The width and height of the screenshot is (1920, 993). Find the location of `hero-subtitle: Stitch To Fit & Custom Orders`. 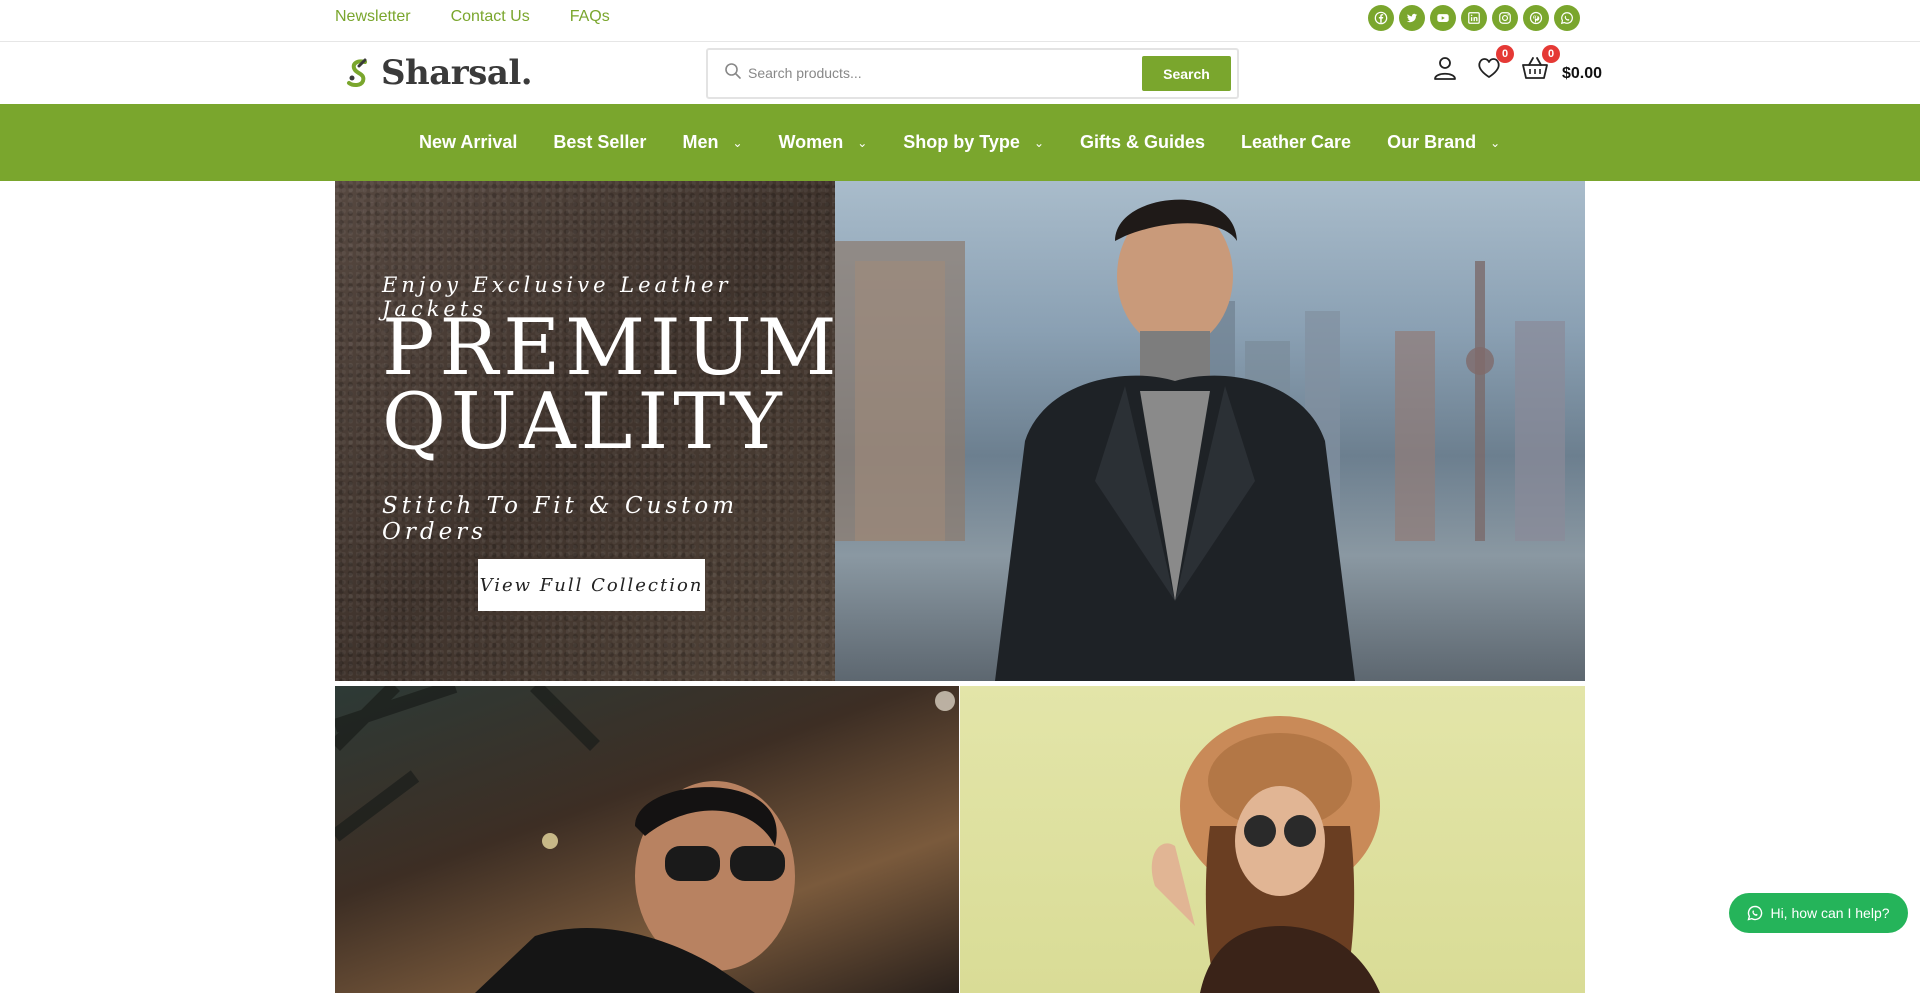

hero-subtitle: Stitch To Fit & Custom Orders is located at coordinates (560, 519).